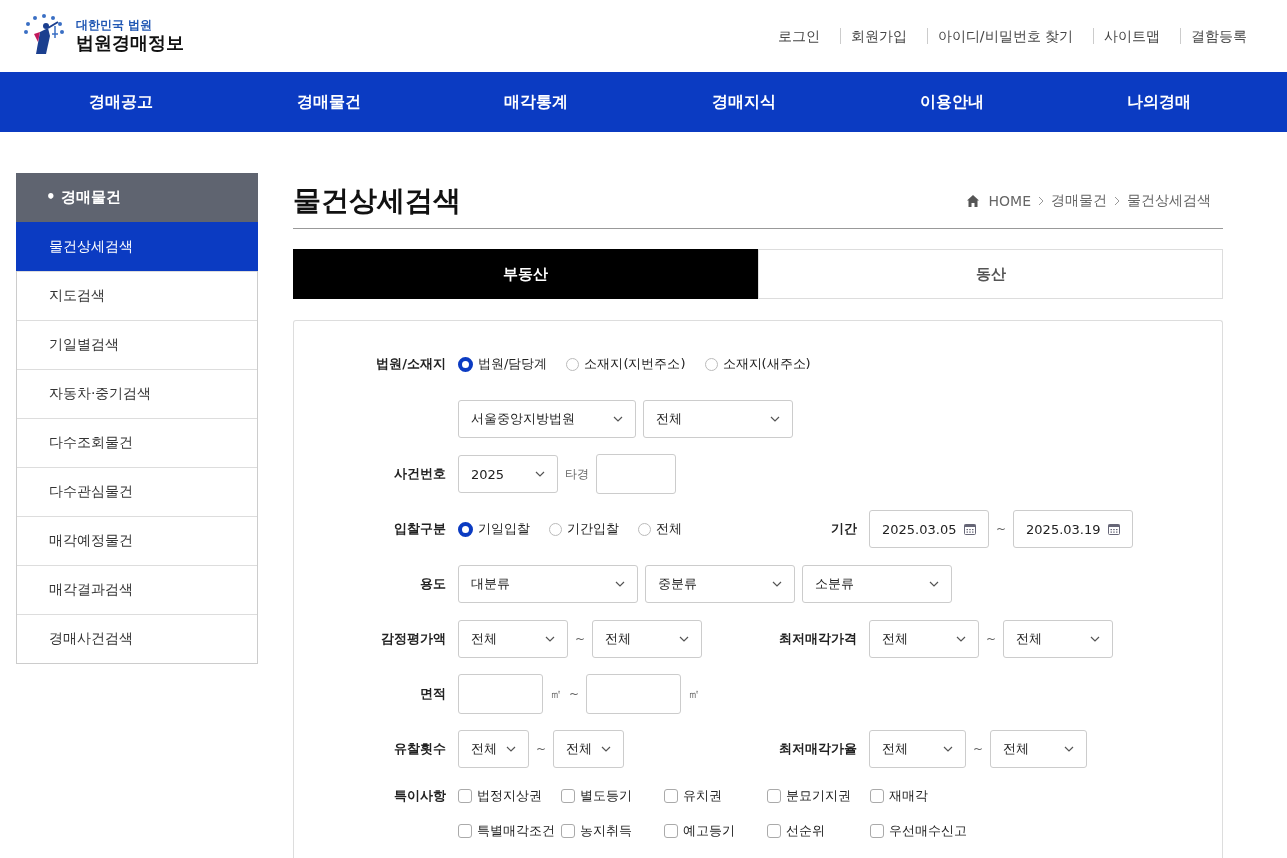 This screenshot has width=1287, height=858. I want to click on sidebar-item: 지도검색, so click(137, 295).